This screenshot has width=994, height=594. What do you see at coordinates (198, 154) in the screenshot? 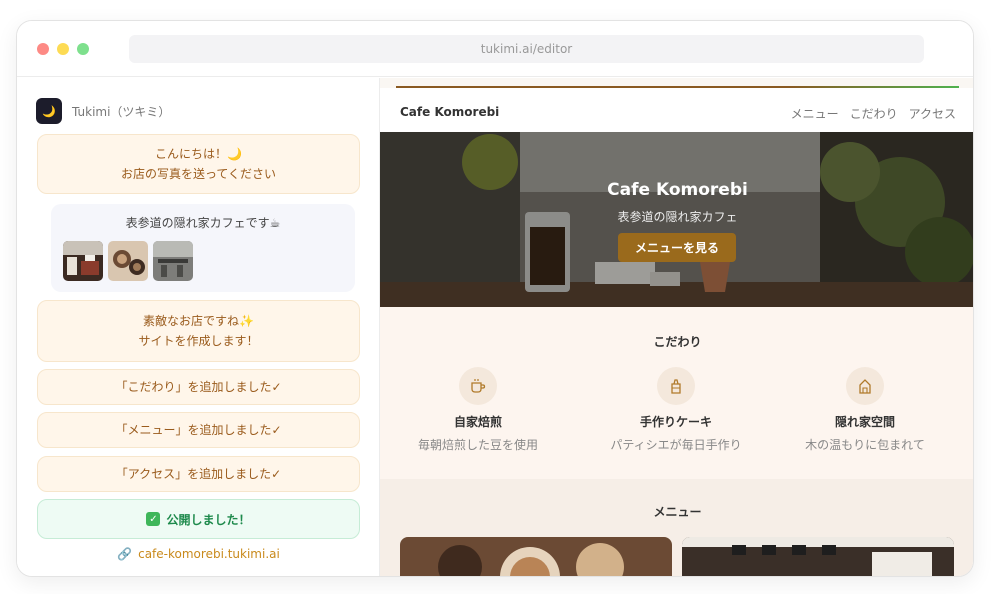
I see `greeting-line-1: こんにちは！🌙` at bounding box center [198, 154].